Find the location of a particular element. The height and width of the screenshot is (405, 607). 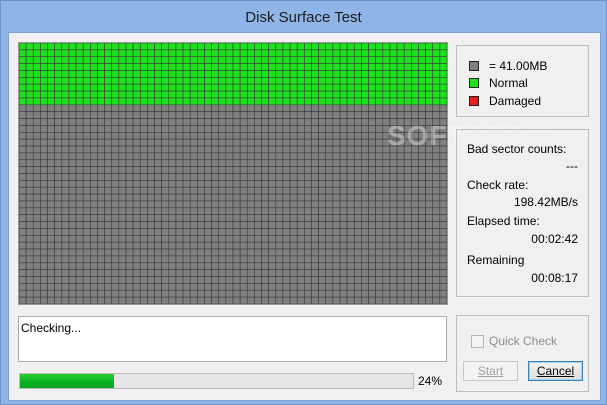

quick-check-option: Quick Check is located at coordinates (514, 341).